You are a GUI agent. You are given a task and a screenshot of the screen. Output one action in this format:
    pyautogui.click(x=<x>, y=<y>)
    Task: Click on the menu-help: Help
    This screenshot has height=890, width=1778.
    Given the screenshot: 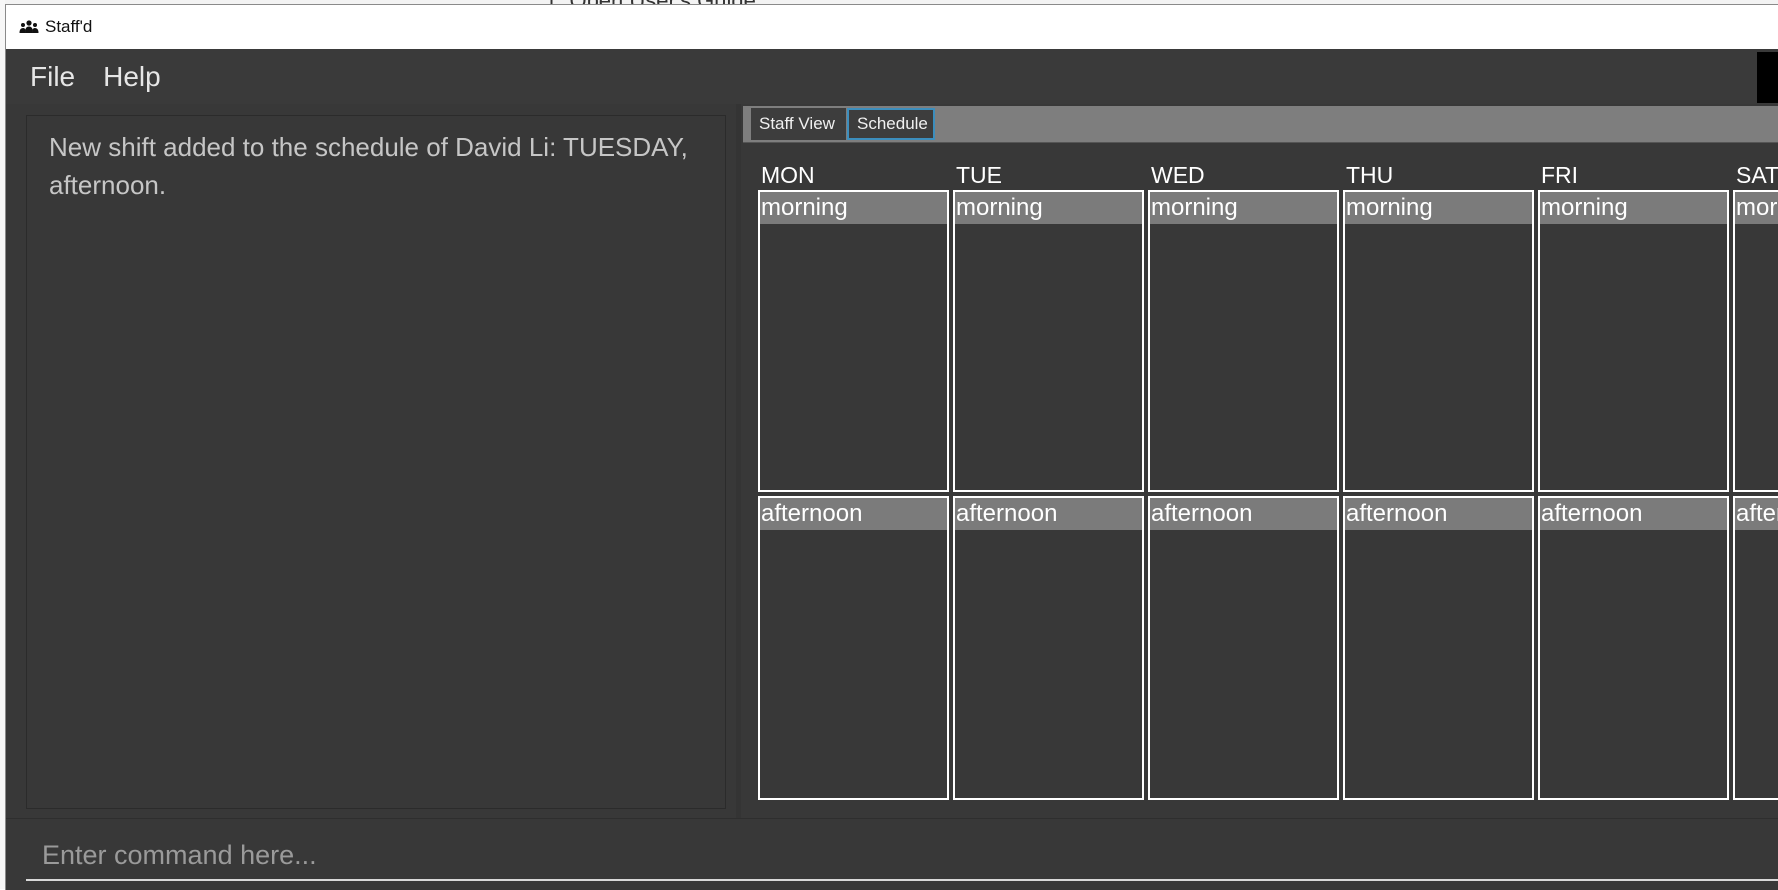 What is the action you would take?
    pyautogui.click(x=132, y=77)
    